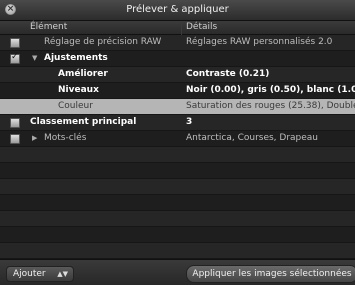  Describe the element at coordinates (78, 90) in the screenshot. I see `row-element-label: Niveaux` at that location.